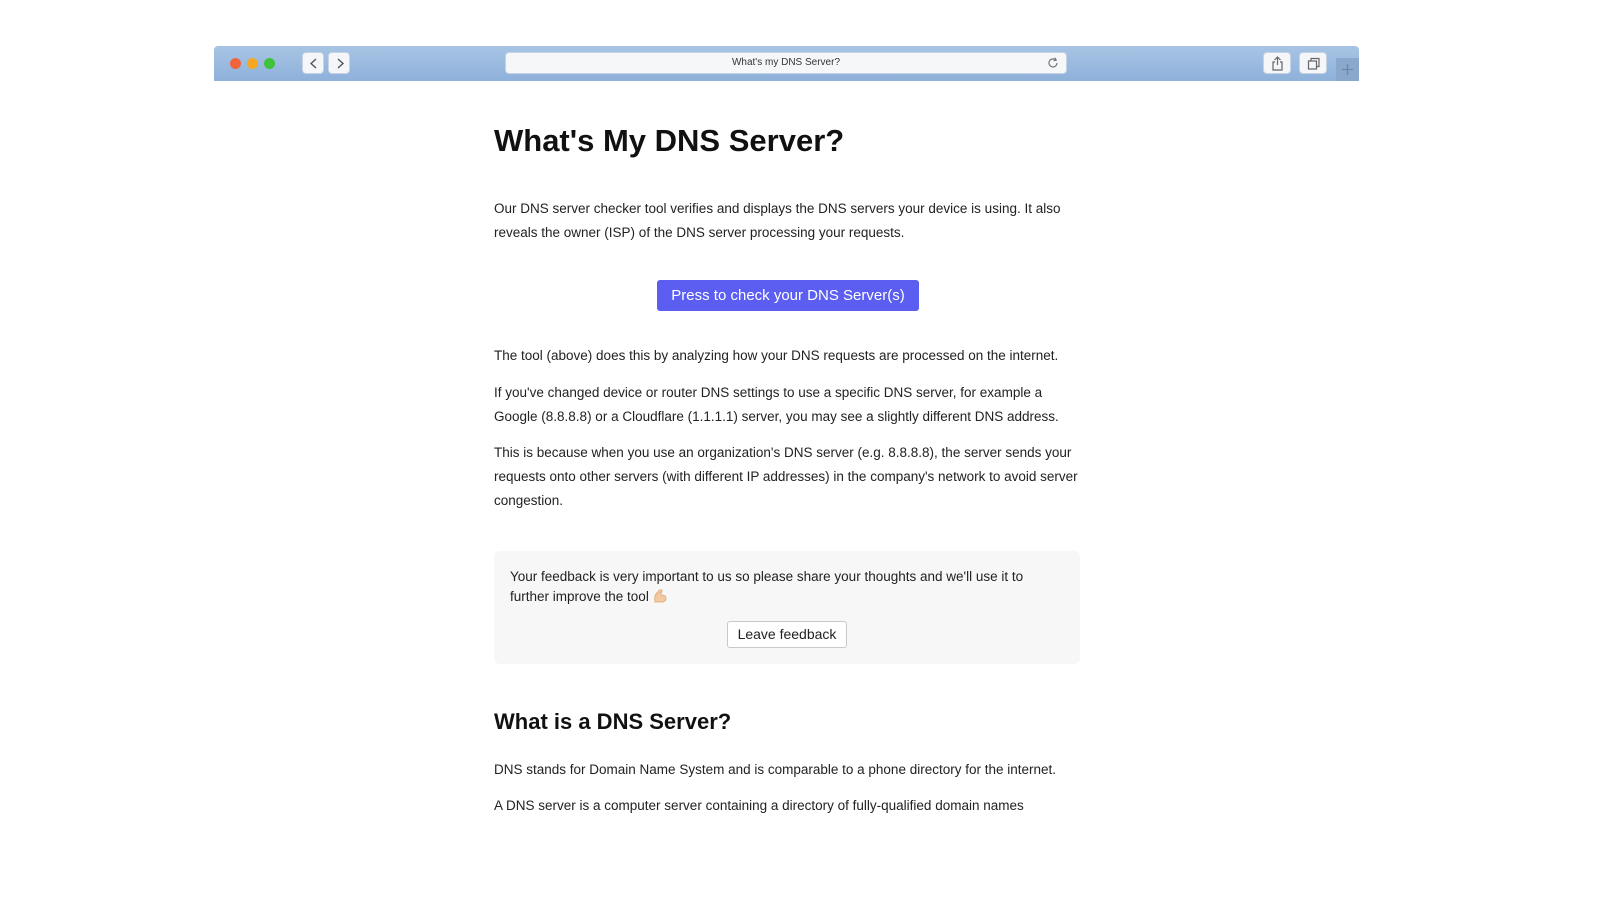  Describe the element at coordinates (235, 63) in the screenshot. I see `close-window-button` at that location.